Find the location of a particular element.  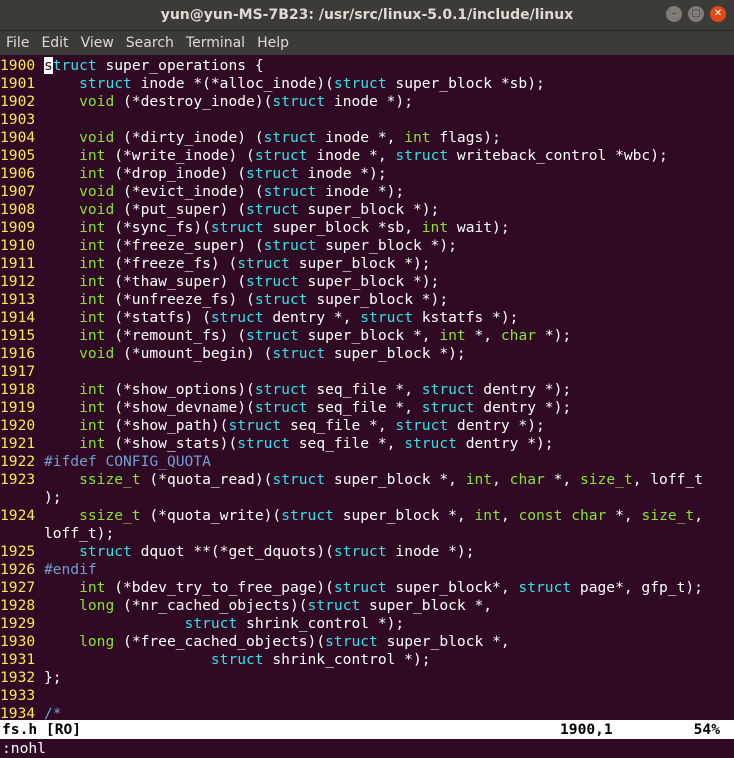

code-line: 1900 struct super_operations { is located at coordinates (132, 66).